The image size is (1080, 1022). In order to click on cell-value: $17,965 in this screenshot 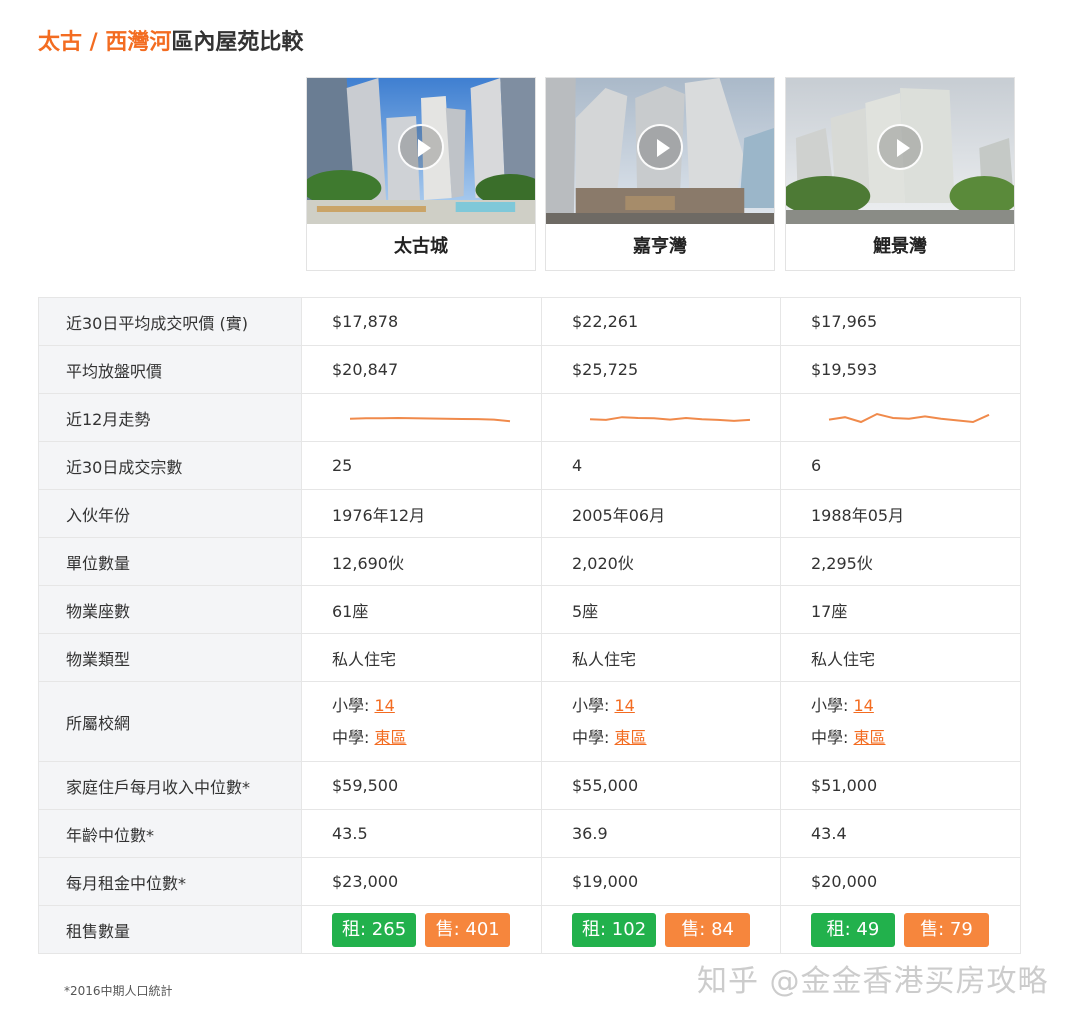, I will do `click(900, 321)`.